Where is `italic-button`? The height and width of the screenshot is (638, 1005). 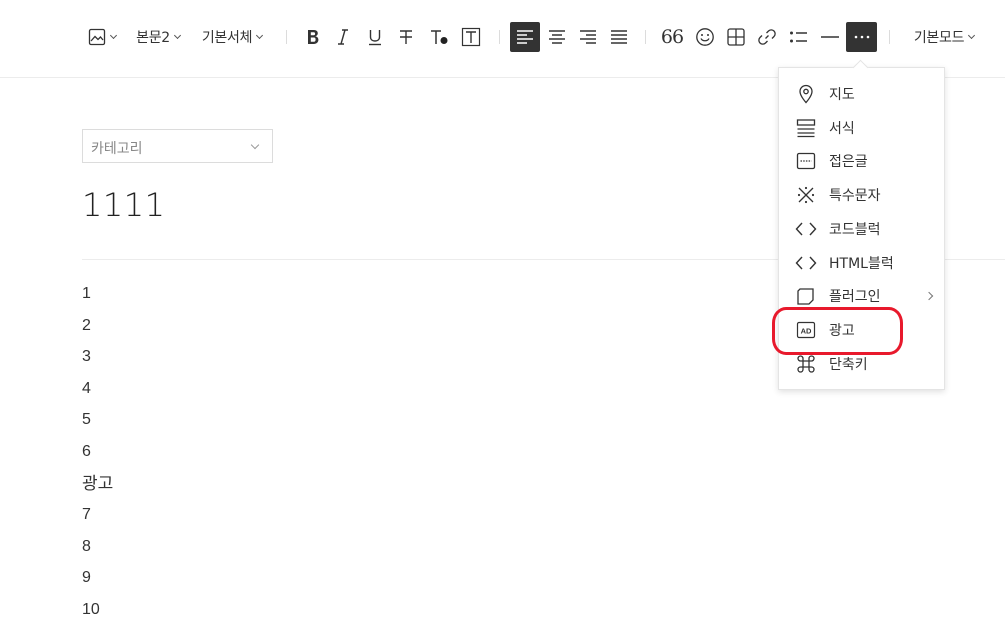 italic-button is located at coordinates (343, 37).